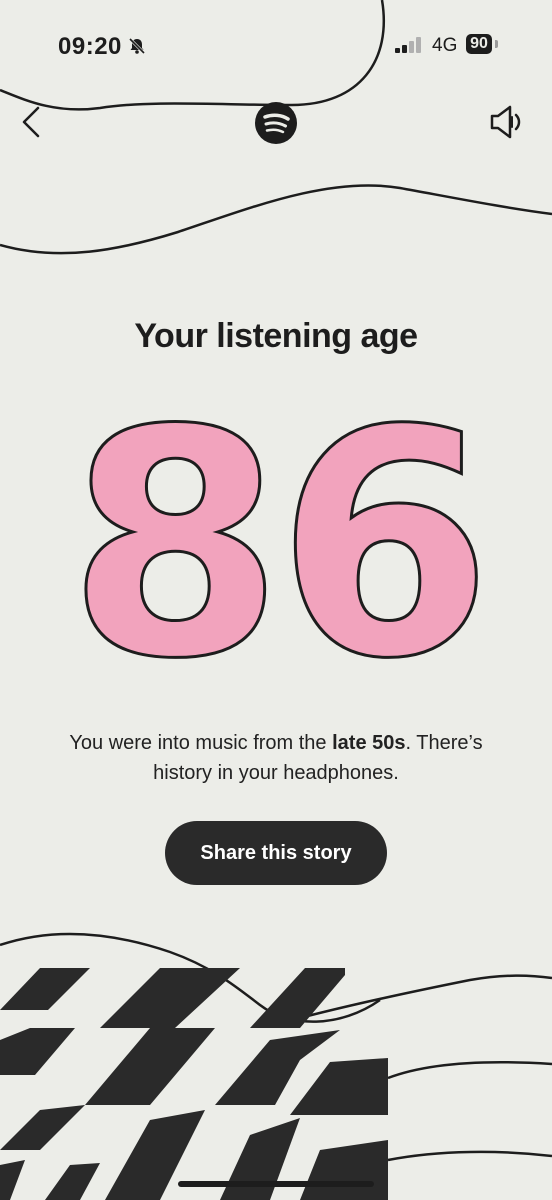  What do you see at coordinates (276, 336) in the screenshot?
I see `story-title: Your listening age` at bounding box center [276, 336].